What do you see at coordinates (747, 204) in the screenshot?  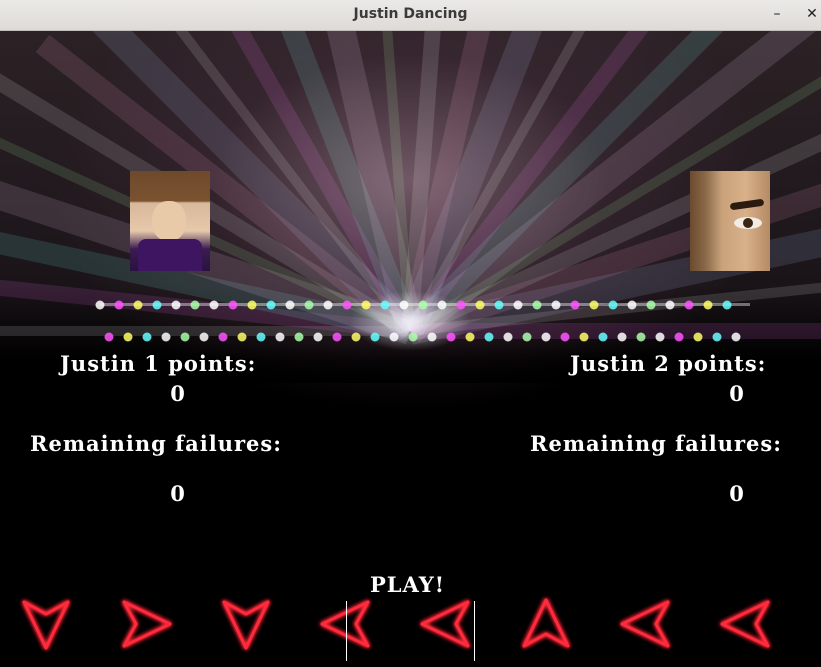 I see `player2-eyebrow` at bounding box center [747, 204].